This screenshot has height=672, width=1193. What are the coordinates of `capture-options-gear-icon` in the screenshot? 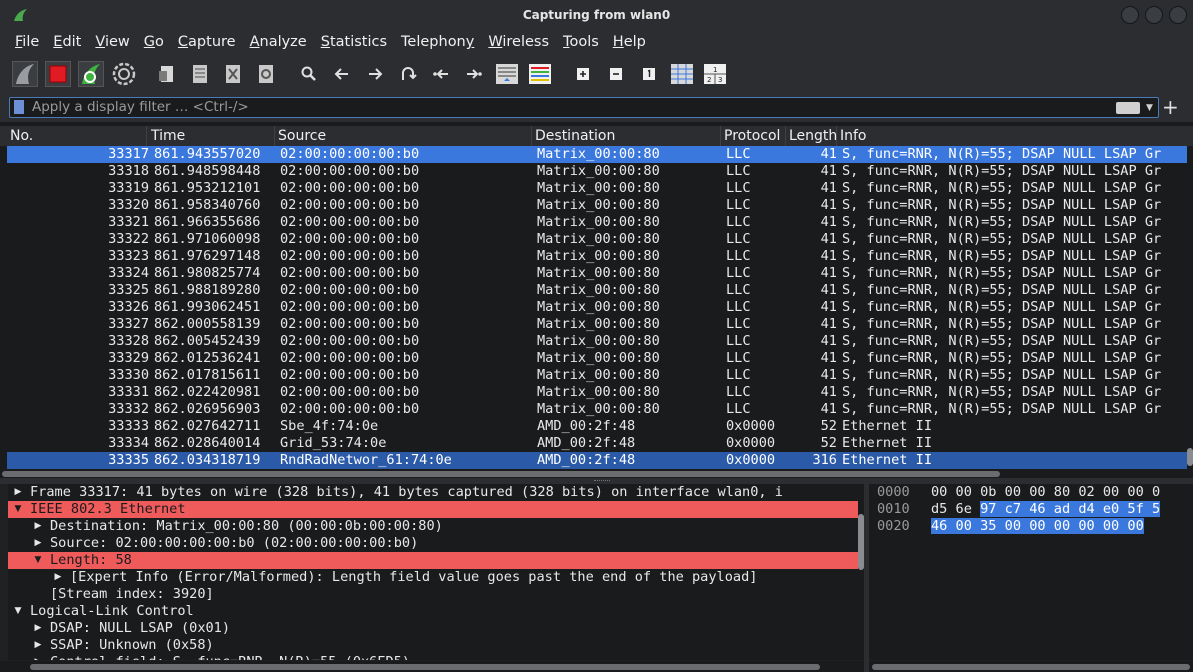 It's located at (124, 74).